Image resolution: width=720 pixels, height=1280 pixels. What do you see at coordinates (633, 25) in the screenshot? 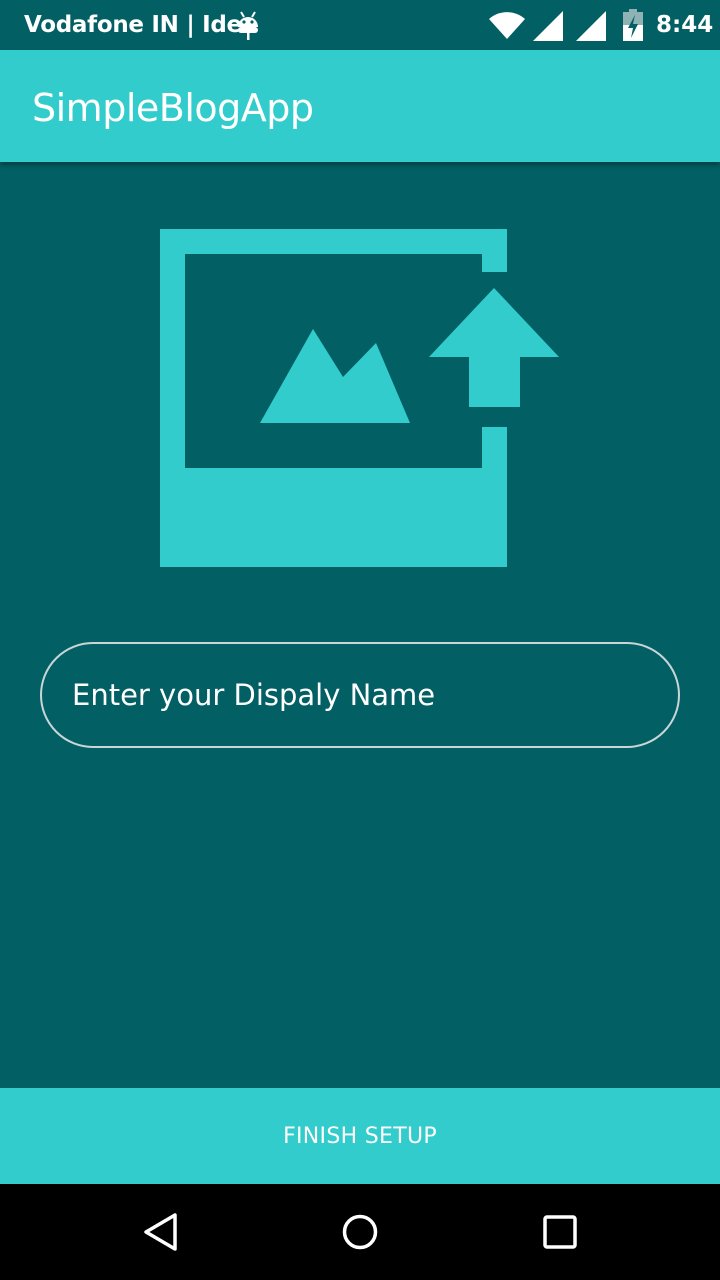
I see `battery-charging-icon` at bounding box center [633, 25].